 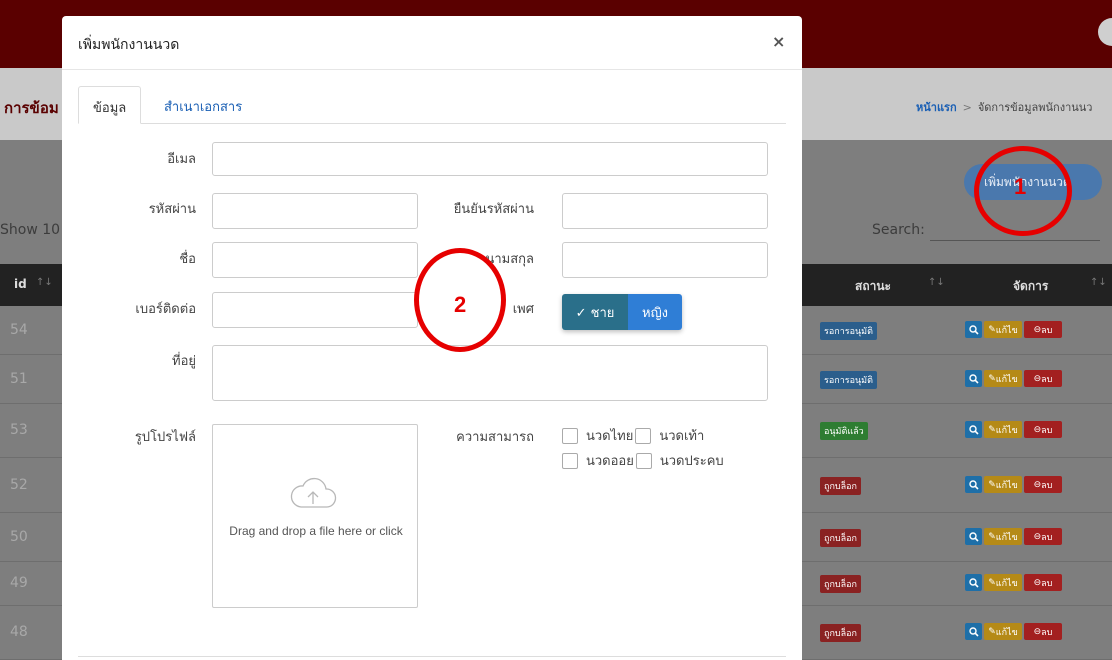 I want to click on skill-oil-checkbox, so click(x=570, y=460).